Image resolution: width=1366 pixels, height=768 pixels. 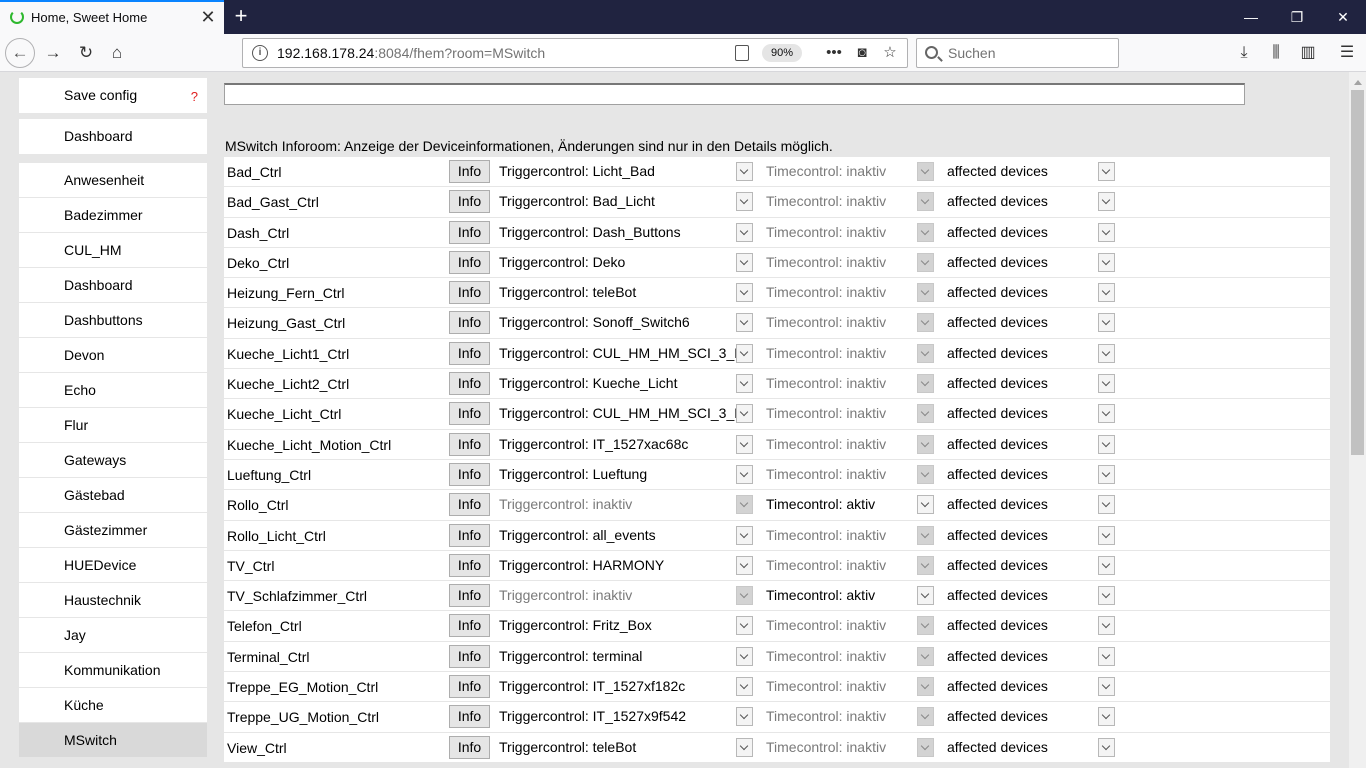 What do you see at coordinates (890, 53) in the screenshot?
I see `bookmark-star-icon: ☆` at bounding box center [890, 53].